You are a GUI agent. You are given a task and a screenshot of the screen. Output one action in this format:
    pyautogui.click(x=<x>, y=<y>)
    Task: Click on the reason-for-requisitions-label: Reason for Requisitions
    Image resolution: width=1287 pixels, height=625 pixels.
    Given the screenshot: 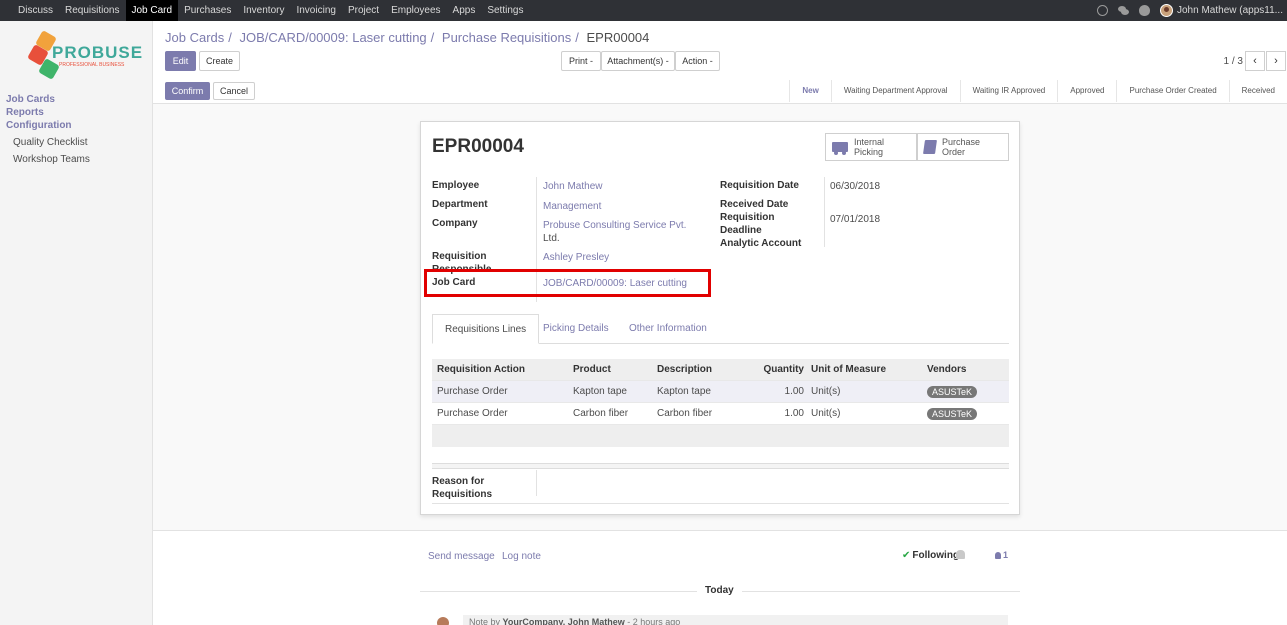 What is the action you would take?
    pyautogui.click(x=472, y=488)
    